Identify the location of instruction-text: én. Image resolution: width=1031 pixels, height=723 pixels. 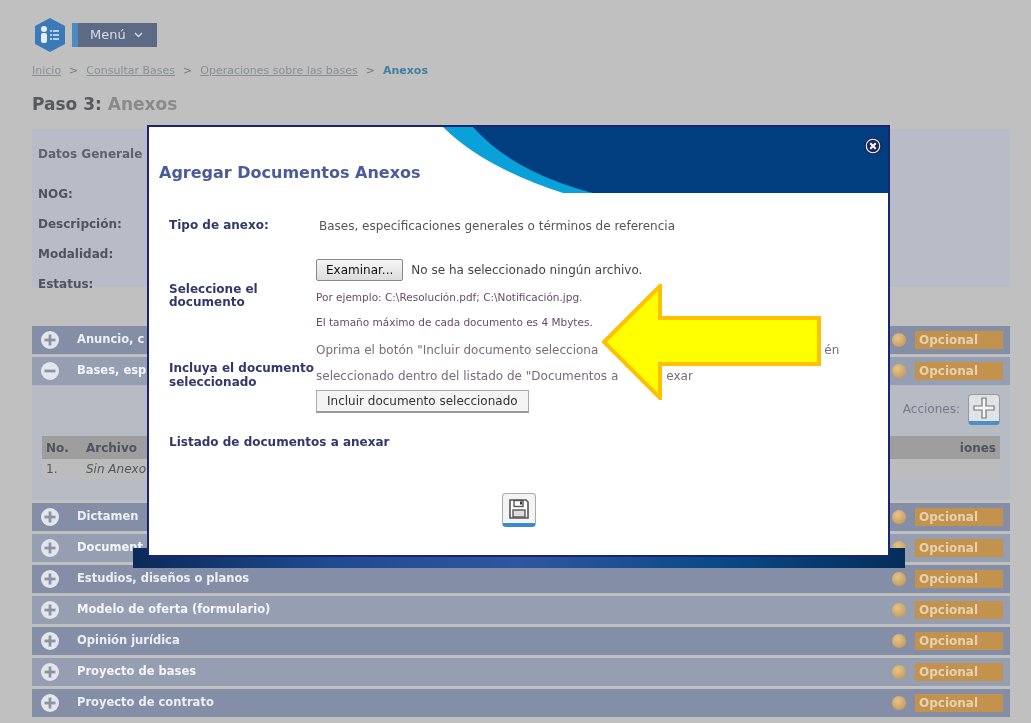
(832, 350).